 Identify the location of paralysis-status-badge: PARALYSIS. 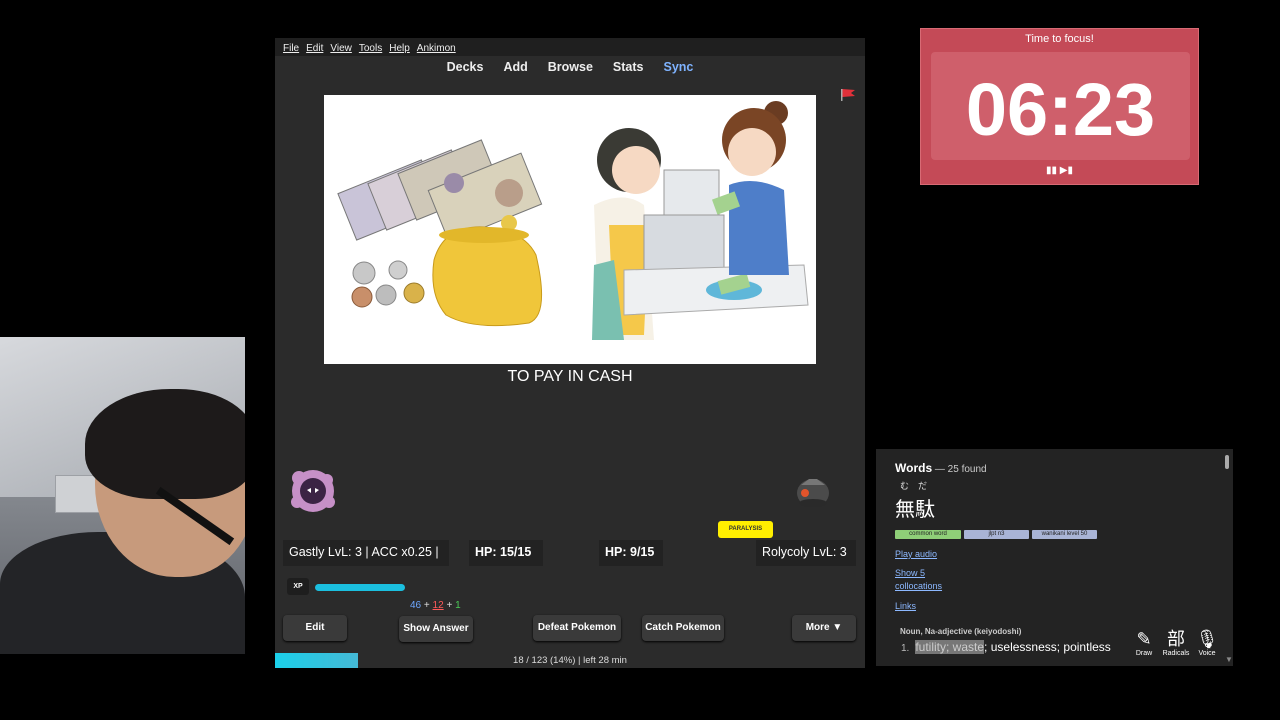
(745, 529).